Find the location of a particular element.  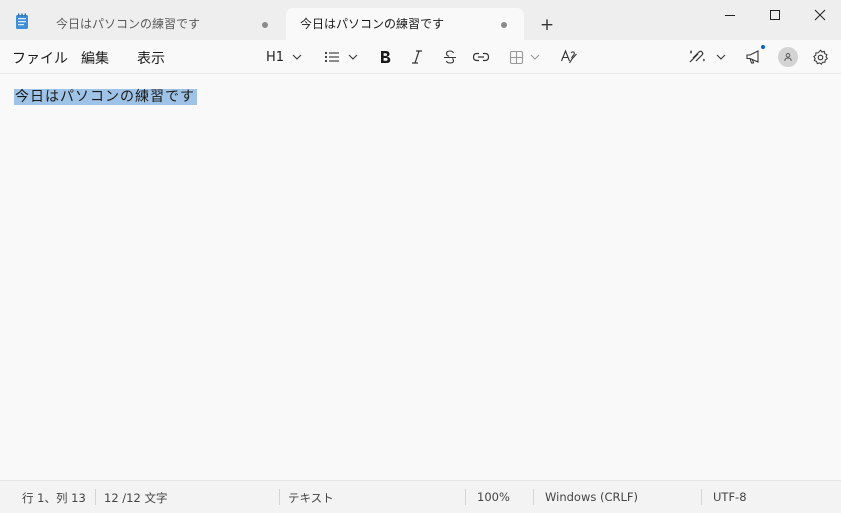

title-bar: 今日はパソコンの練習です 今日はパソコンの練習です + is located at coordinates (420, 20).